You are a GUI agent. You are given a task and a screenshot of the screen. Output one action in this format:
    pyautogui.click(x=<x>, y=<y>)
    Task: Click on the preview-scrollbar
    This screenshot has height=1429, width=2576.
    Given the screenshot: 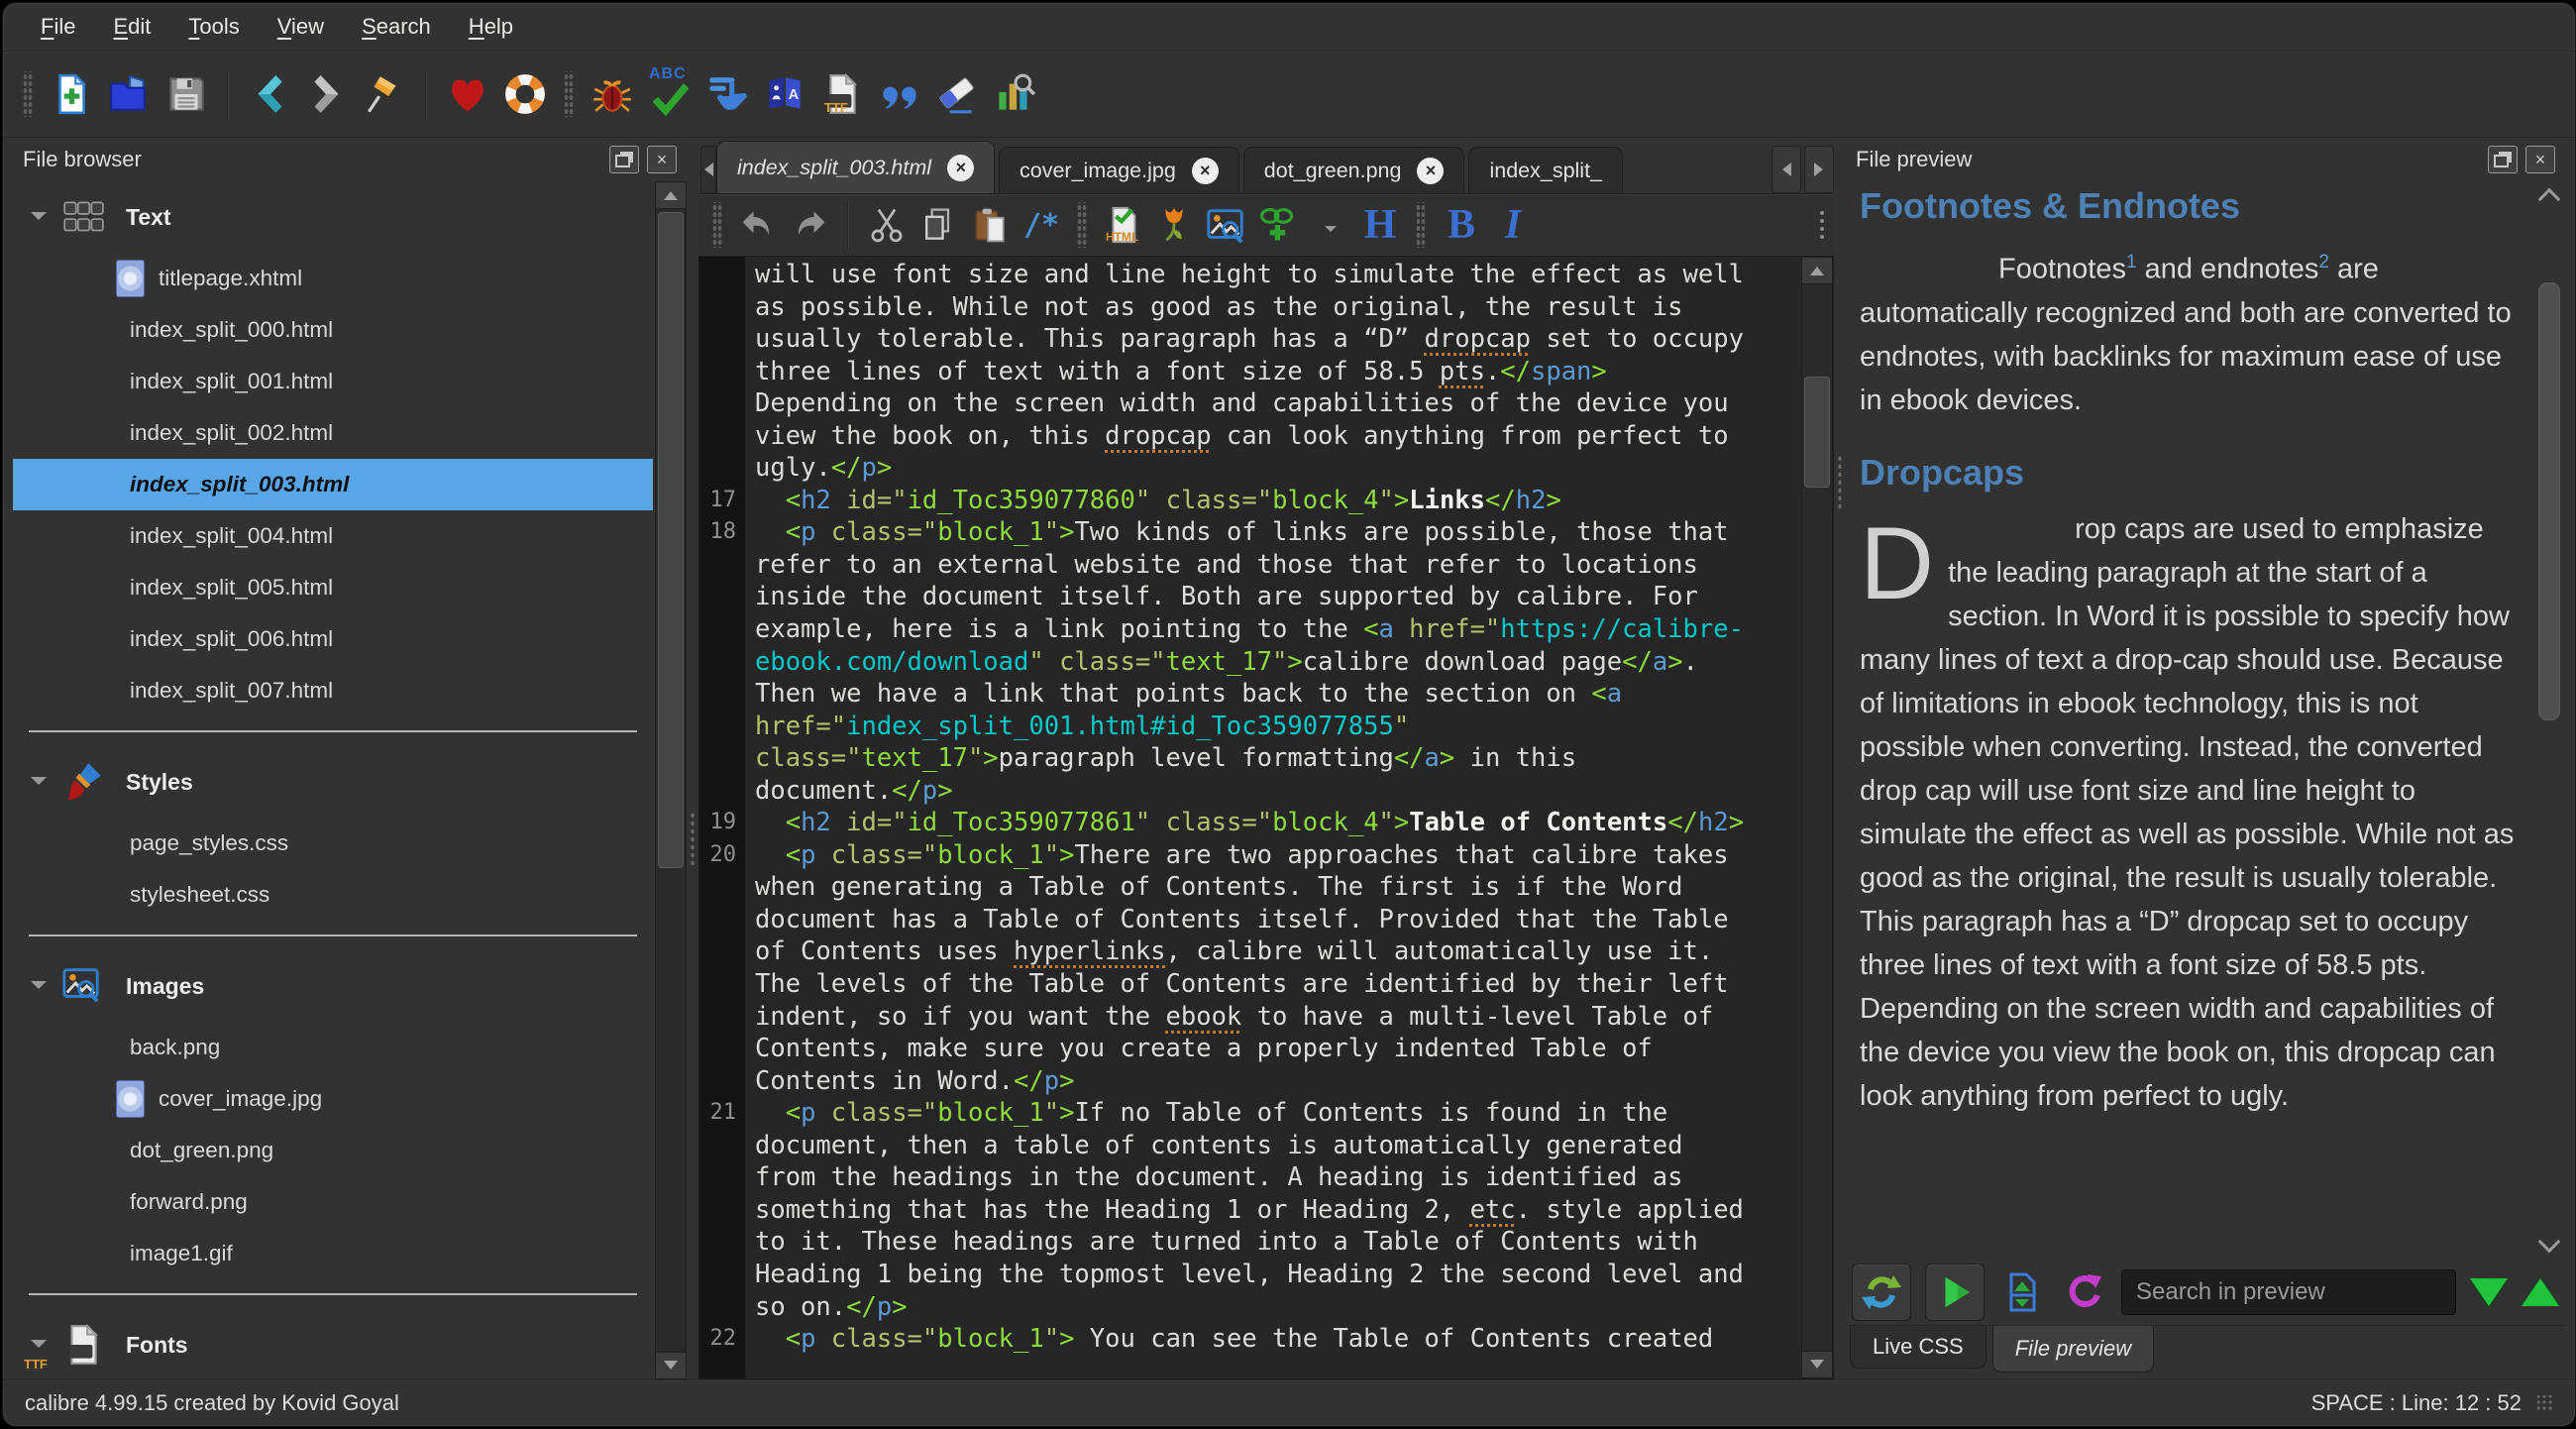 What is the action you would take?
    pyautogui.click(x=2549, y=720)
    